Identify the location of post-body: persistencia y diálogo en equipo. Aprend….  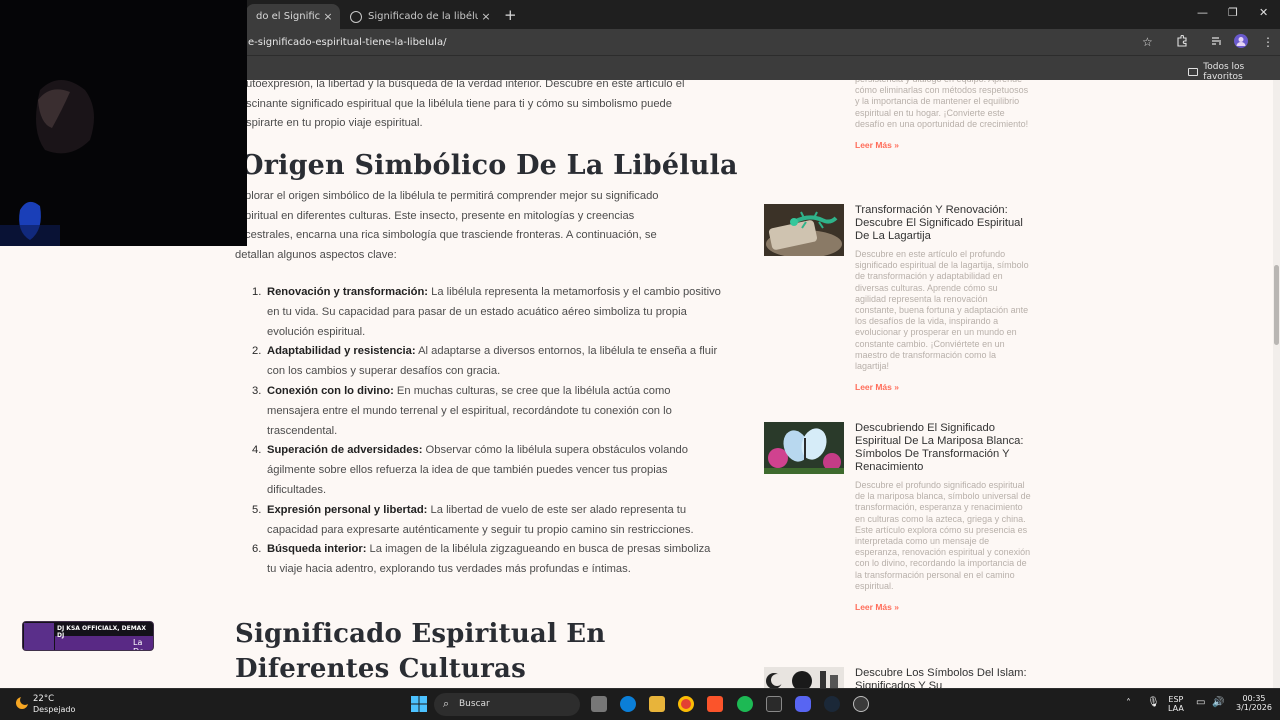
(943, 115).